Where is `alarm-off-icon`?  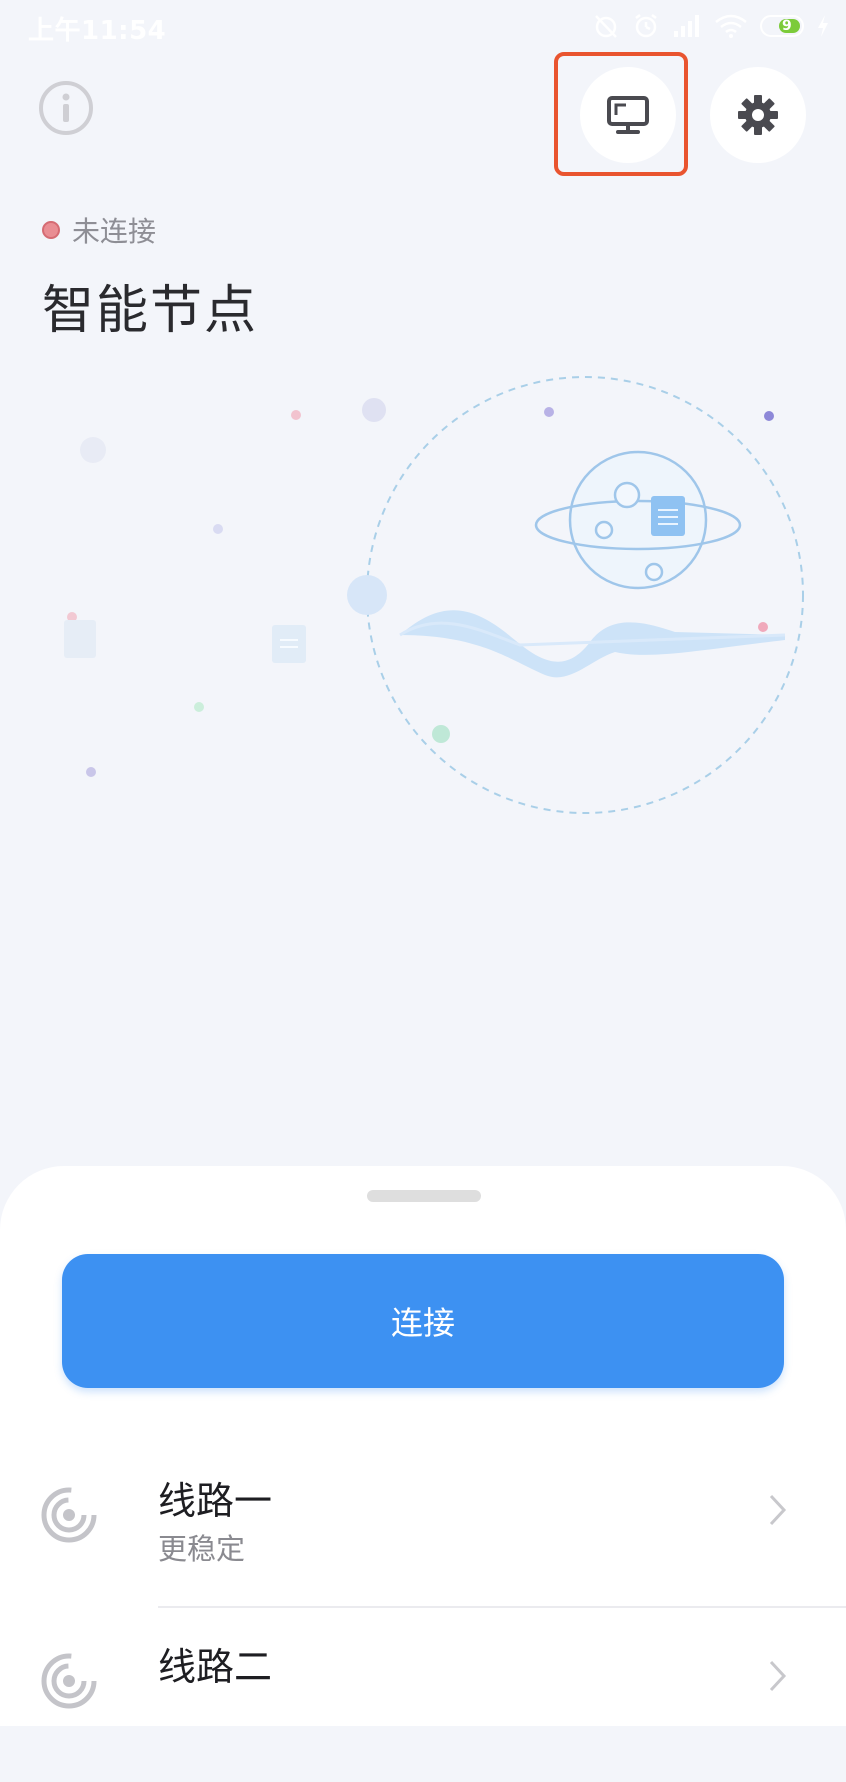
alarm-off-icon is located at coordinates (606, 26).